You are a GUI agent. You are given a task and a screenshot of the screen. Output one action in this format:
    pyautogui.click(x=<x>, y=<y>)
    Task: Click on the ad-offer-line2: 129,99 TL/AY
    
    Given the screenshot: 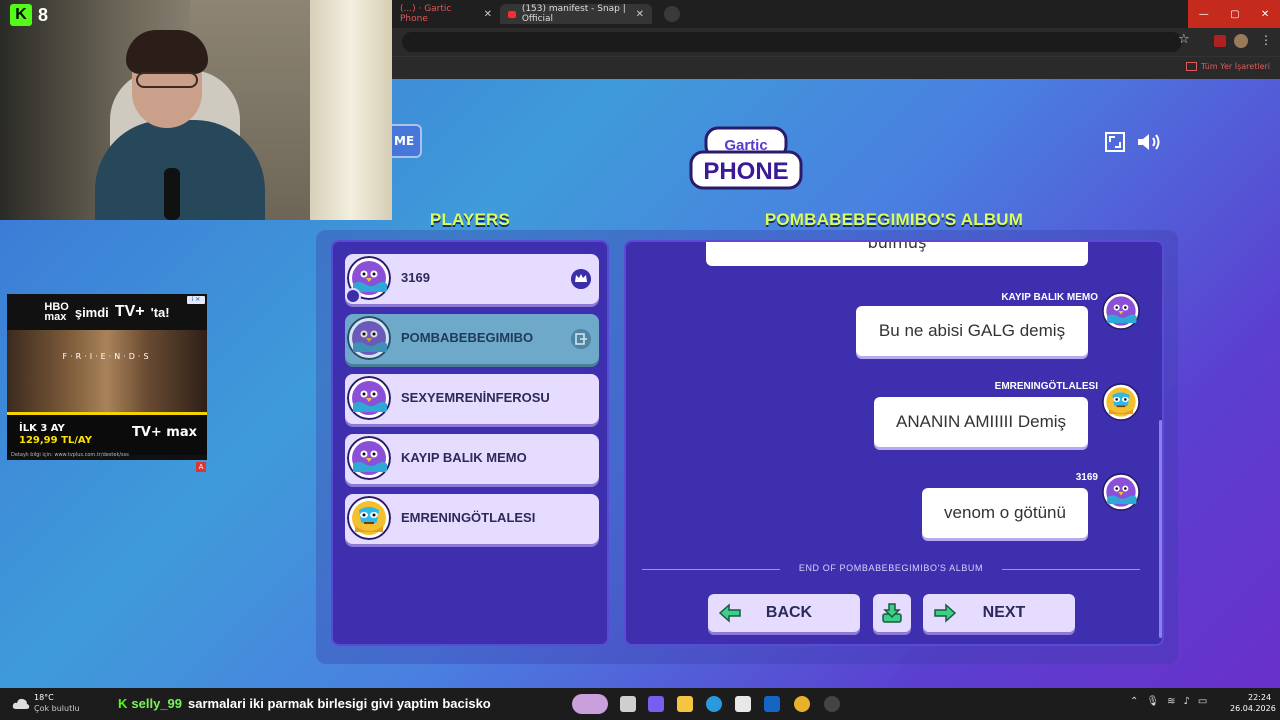 What is the action you would take?
    pyautogui.click(x=55, y=440)
    